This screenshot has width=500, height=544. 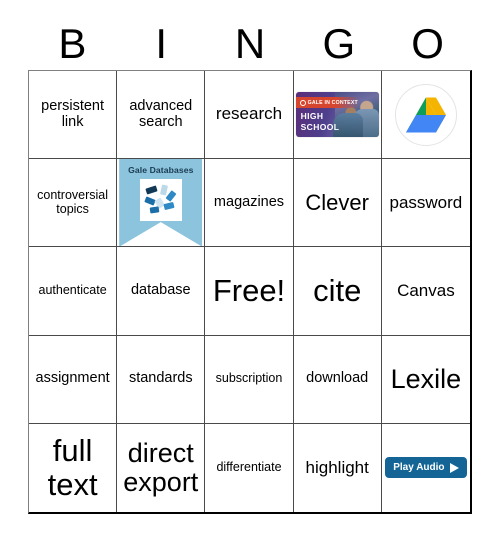 I want to click on bingo-cell-label: download, so click(x=337, y=378).